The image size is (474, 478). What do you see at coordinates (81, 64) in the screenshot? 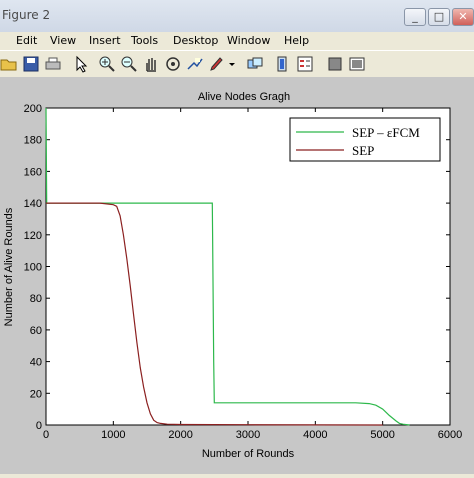
I see `select-arrow-icon` at bounding box center [81, 64].